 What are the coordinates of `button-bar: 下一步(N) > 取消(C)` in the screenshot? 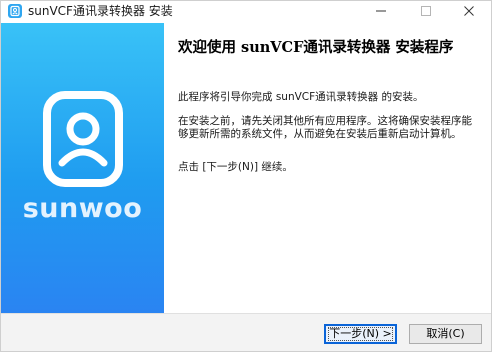 It's located at (246, 332).